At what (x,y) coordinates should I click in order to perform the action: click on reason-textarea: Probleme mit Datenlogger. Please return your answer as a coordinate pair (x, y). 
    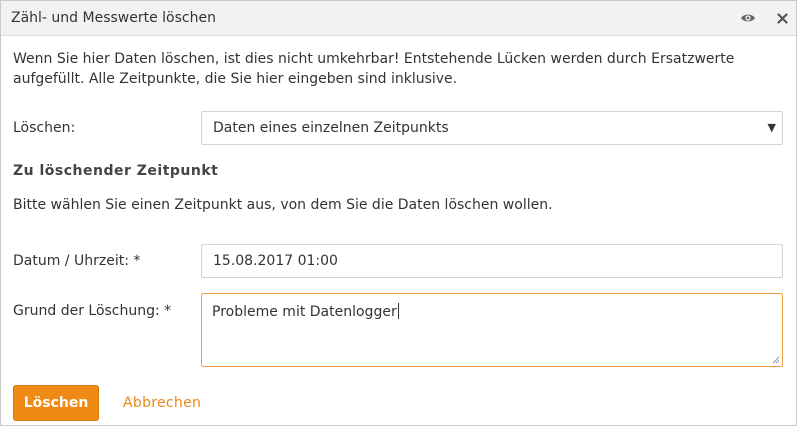
    Looking at the image, I should click on (492, 330).